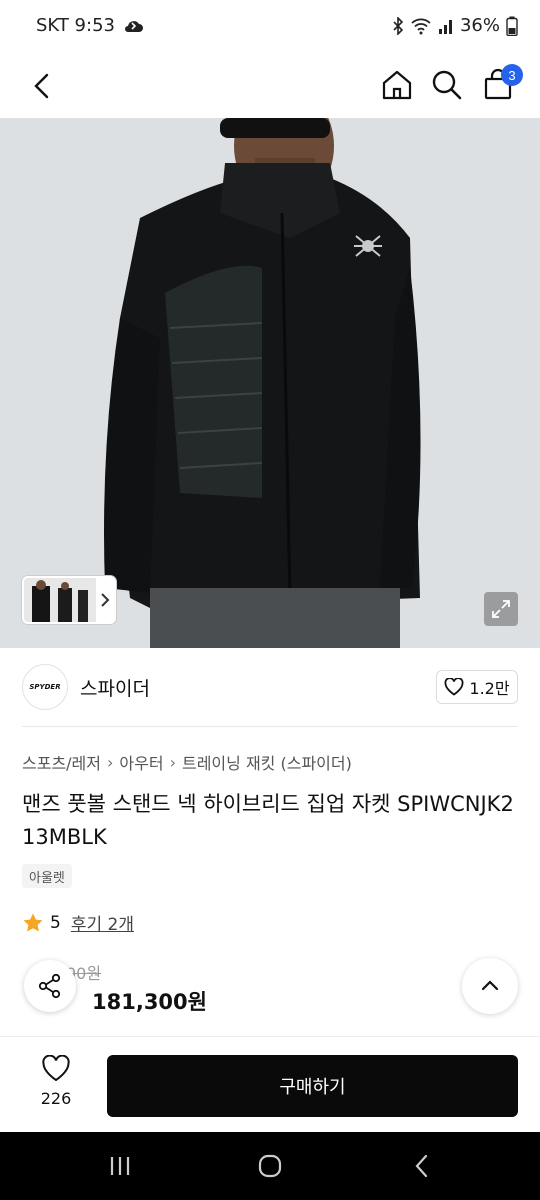 The width and height of the screenshot is (540, 1200). Describe the element at coordinates (270, 28) in the screenshot. I see `status-bar: SKT 9:53 36%` at that location.